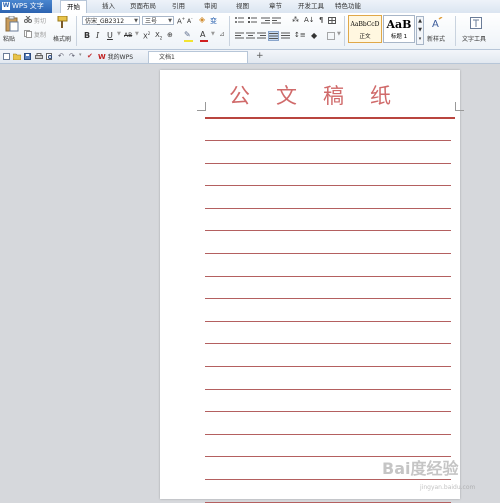  Describe the element at coordinates (28, 34) in the screenshot. I see `copy-icon` at that location.